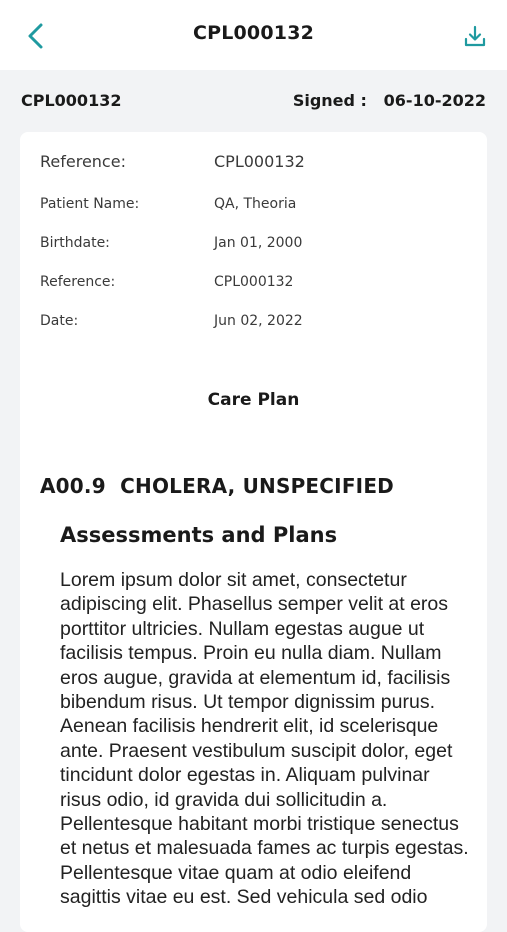  Describe the element at coordinates (253, 101) in the screenshot. I see `document-info-bar: CPL000132 Signed : 06-10-2022` at that location.